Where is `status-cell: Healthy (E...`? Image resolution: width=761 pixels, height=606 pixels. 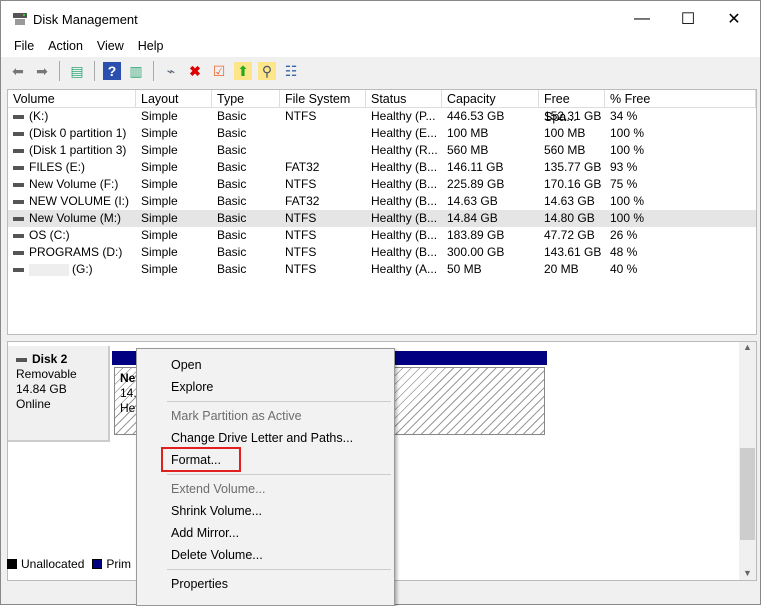
status-cell: Healthy (E... is located at coordinates (404, 133).